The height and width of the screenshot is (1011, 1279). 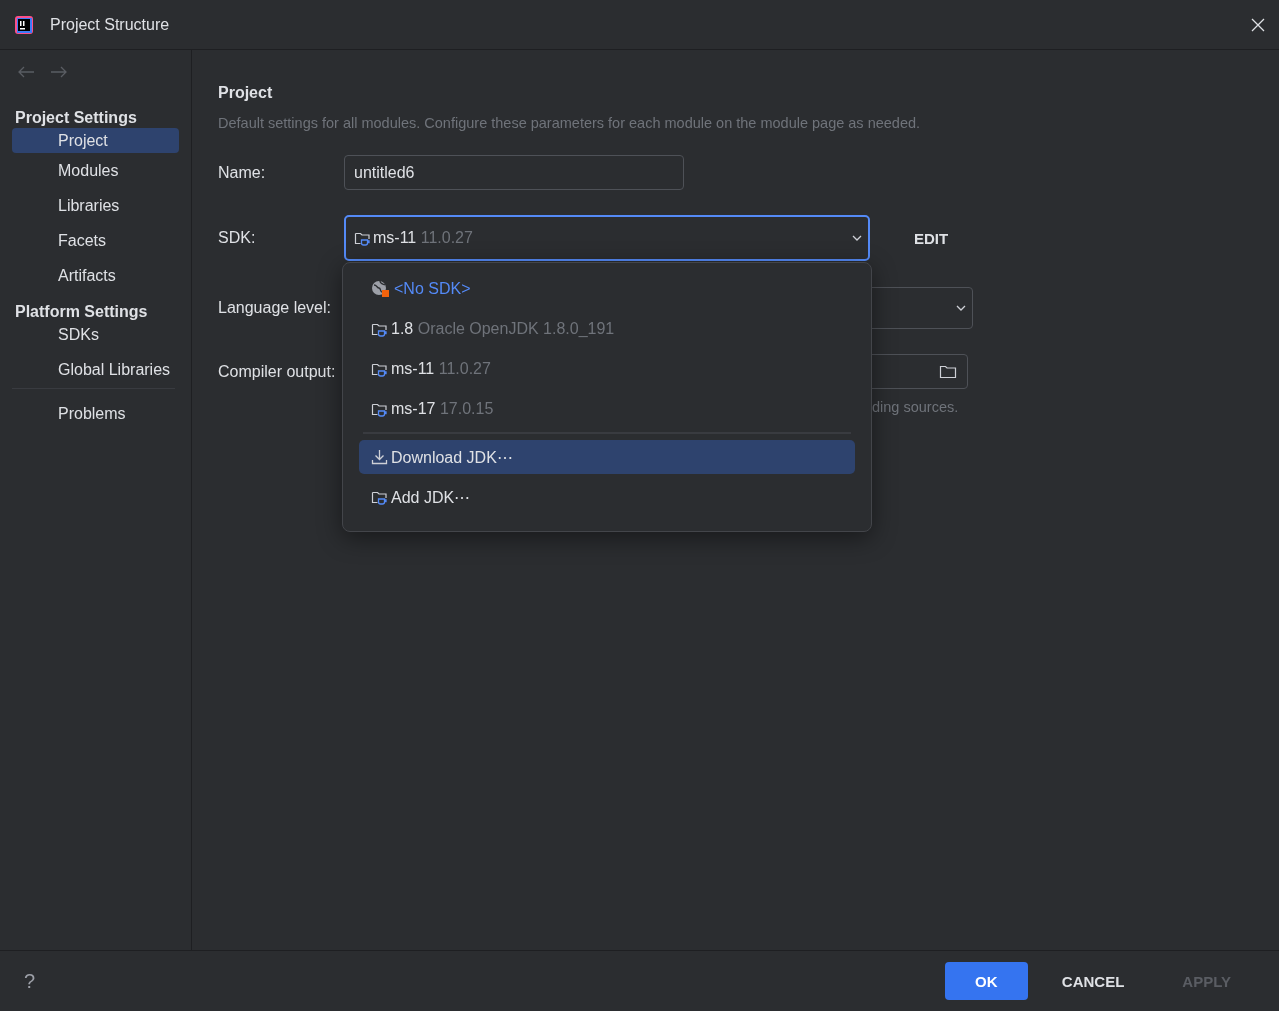 I want to click on app-logo-icon, so click(x=24, y=24).